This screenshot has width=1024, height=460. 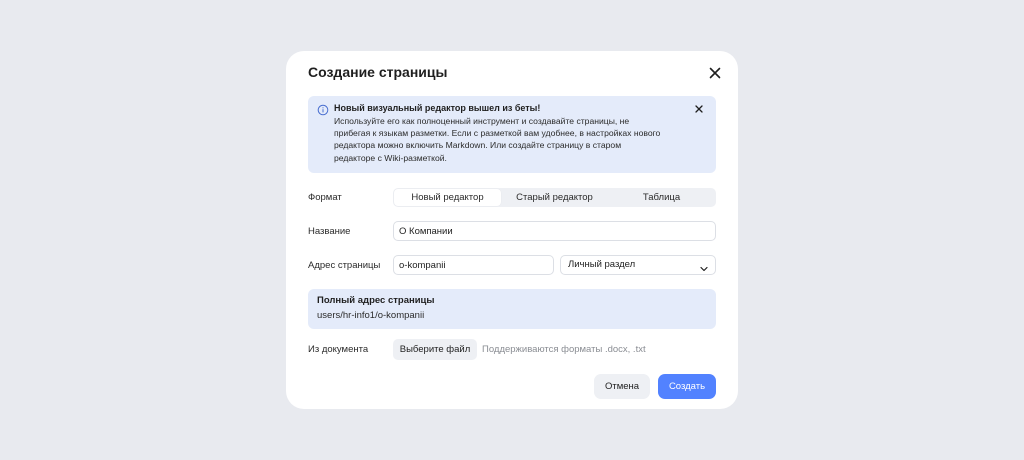 I want to click on section-select: Личный раздел, so click(x=638, y=265).